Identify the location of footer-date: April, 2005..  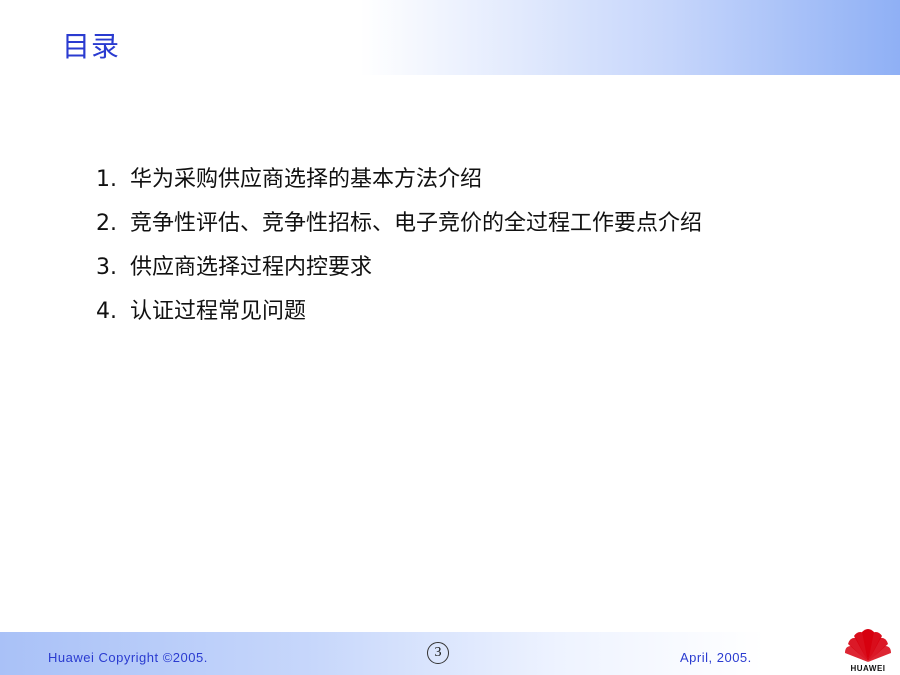
(716, 657).